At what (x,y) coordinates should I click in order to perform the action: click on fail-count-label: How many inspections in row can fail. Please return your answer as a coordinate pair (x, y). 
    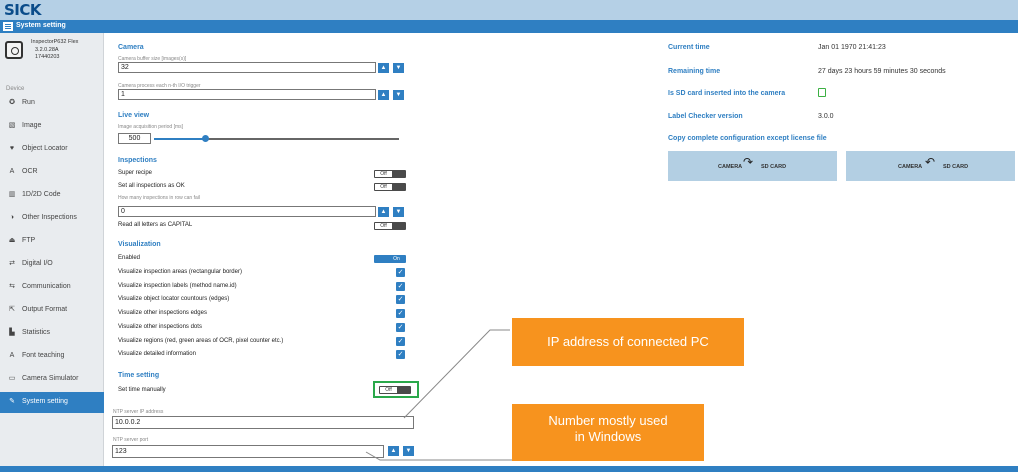
    Looking at the image, I should click on (159, 198).